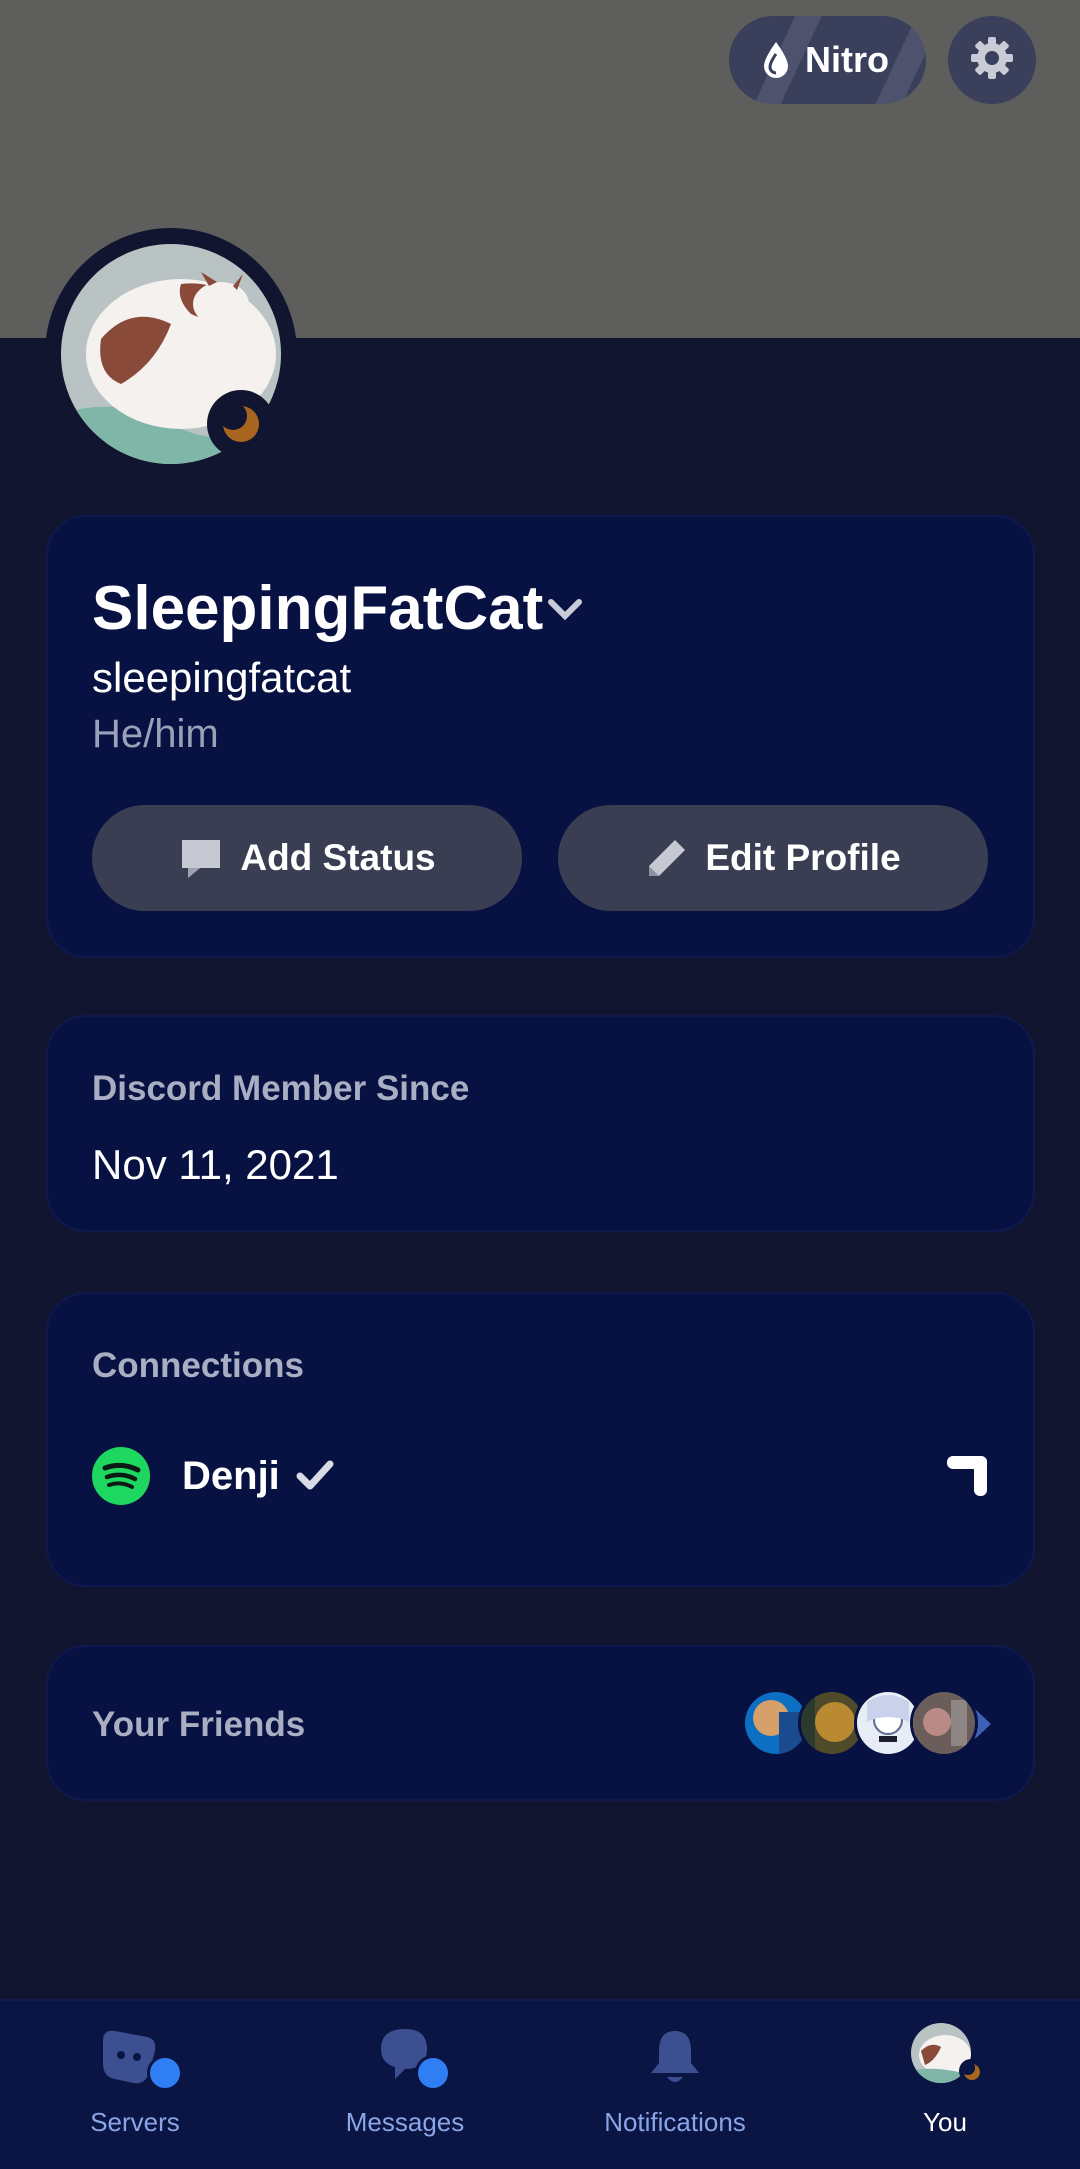  I want to click on external-link-icon, so click(966, 1477).